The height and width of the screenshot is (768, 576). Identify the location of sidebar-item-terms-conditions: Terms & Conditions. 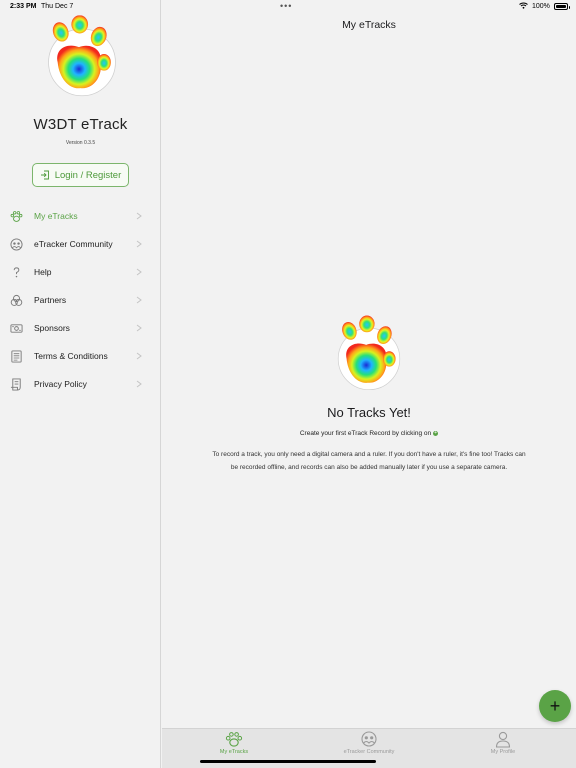
(80, 356).